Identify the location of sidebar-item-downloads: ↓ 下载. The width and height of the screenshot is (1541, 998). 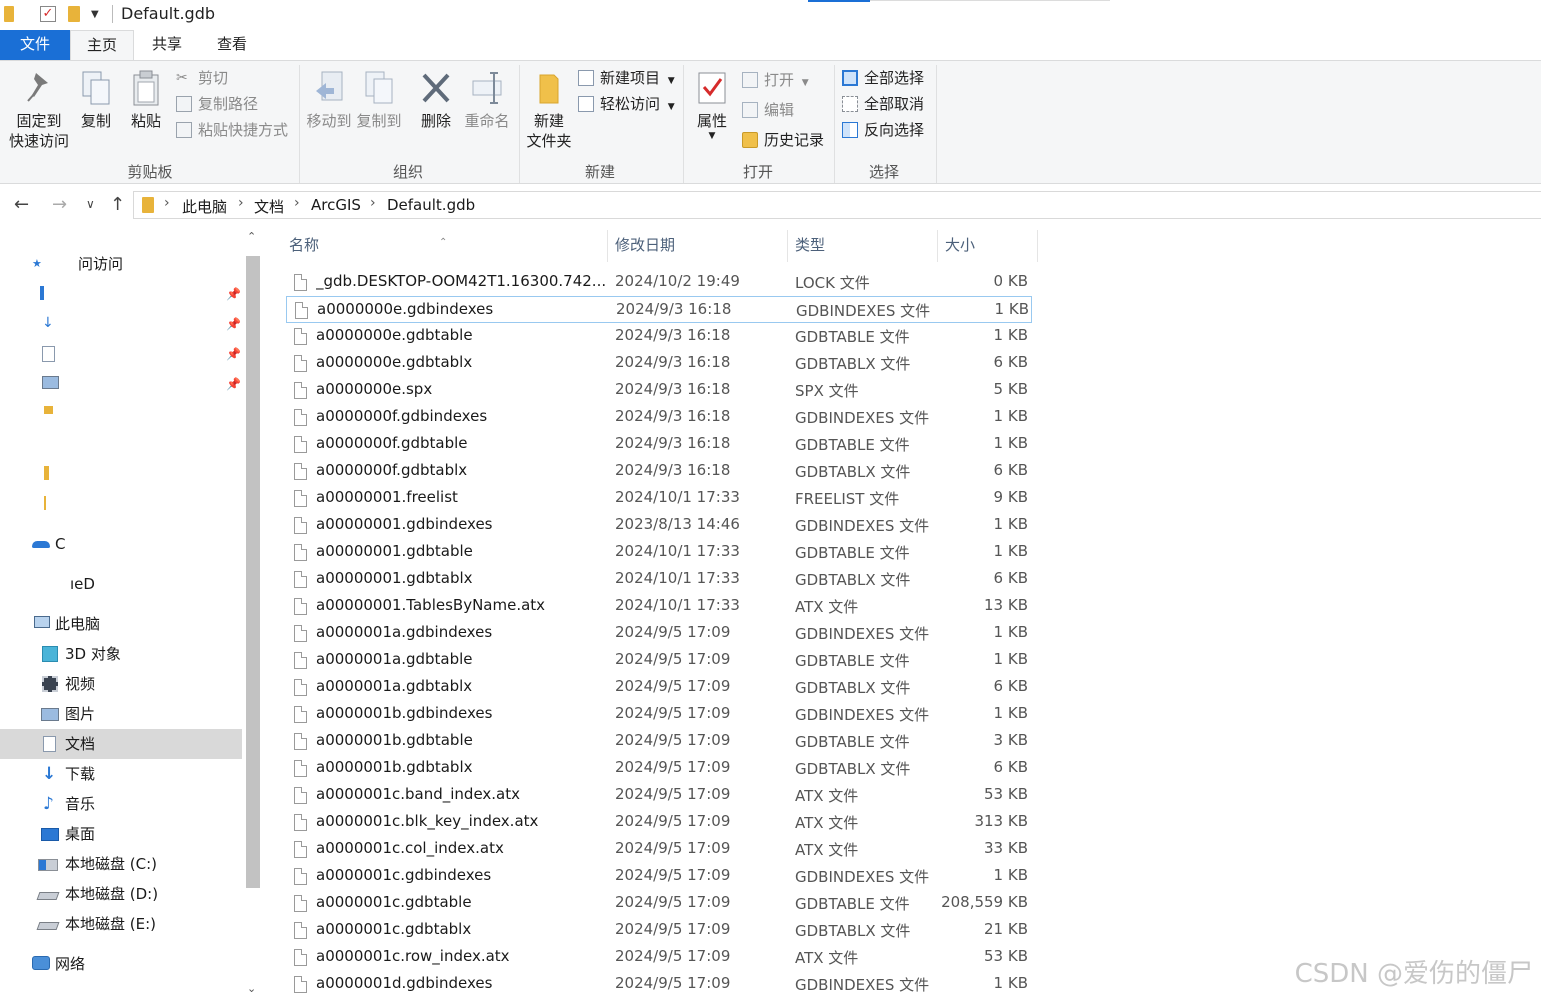
(121, 774).